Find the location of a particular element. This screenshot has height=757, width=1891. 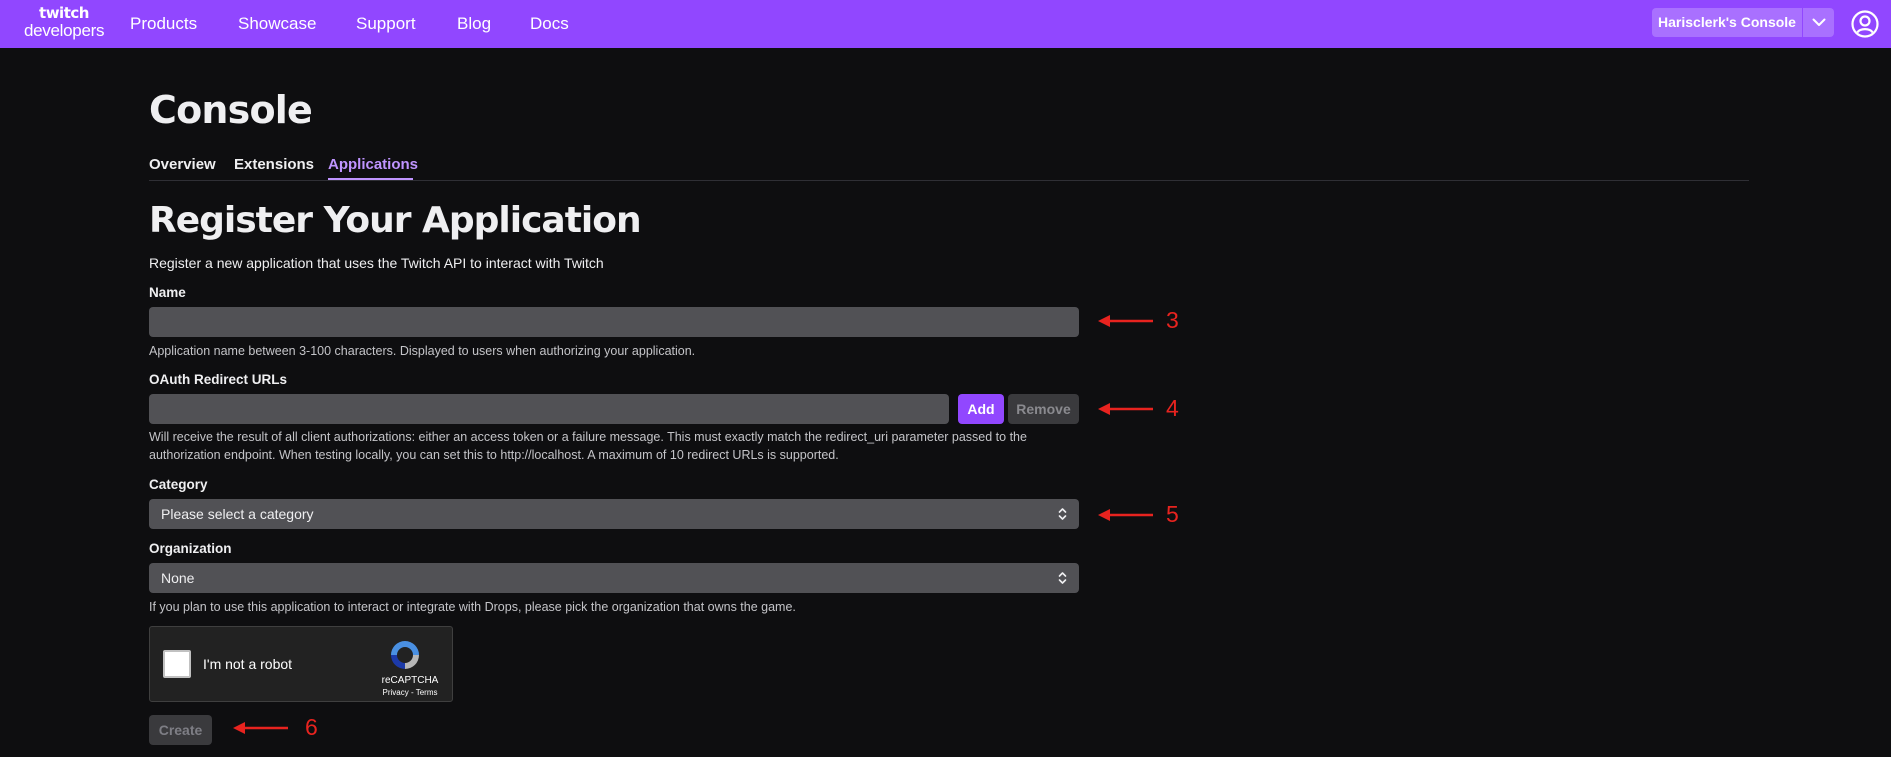

organization-label: Organization is located at coordinates (190, 548).